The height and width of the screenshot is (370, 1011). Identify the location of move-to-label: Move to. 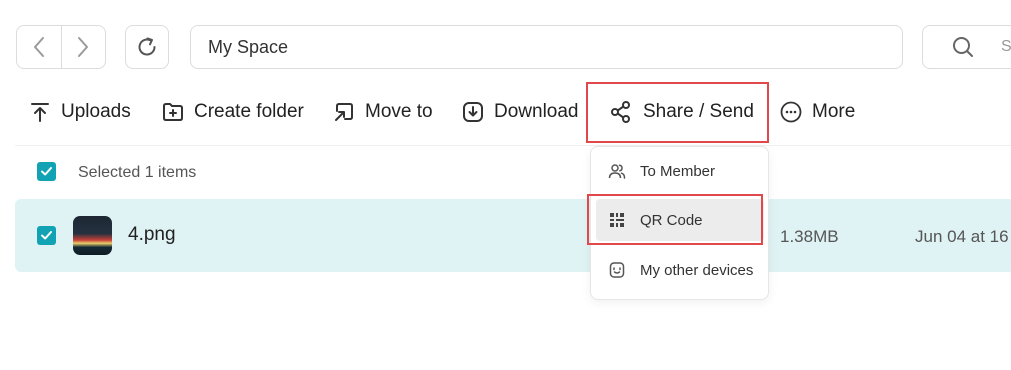
(399, 111).